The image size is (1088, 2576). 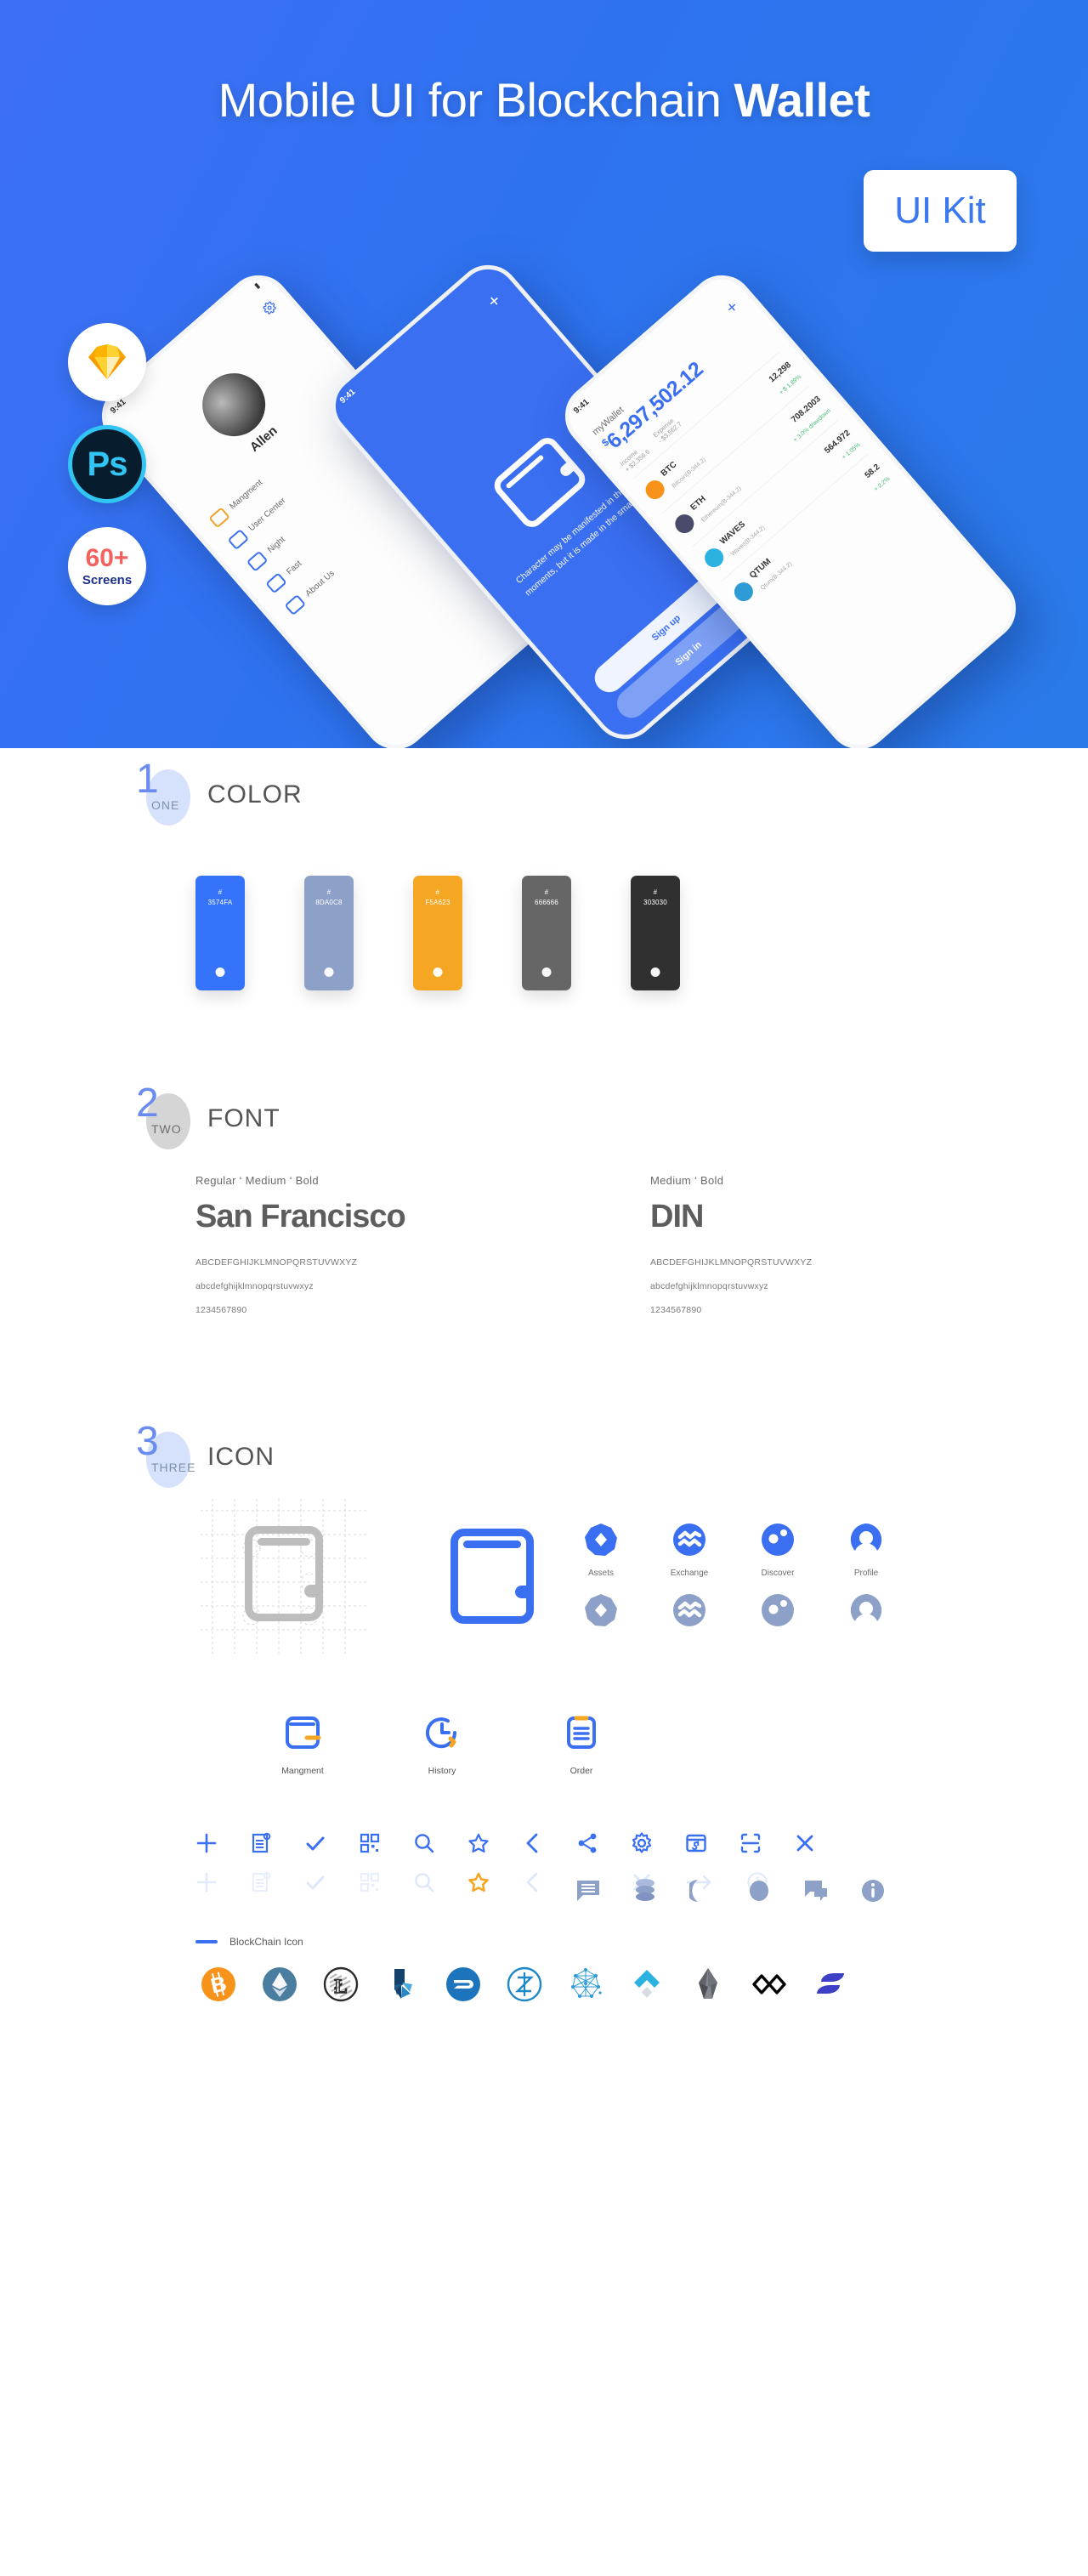 What do you see at coordinates (442, 1771) in the screenshot?
I see `labeled-icon-label: History` at bounding box center [442, 1771].